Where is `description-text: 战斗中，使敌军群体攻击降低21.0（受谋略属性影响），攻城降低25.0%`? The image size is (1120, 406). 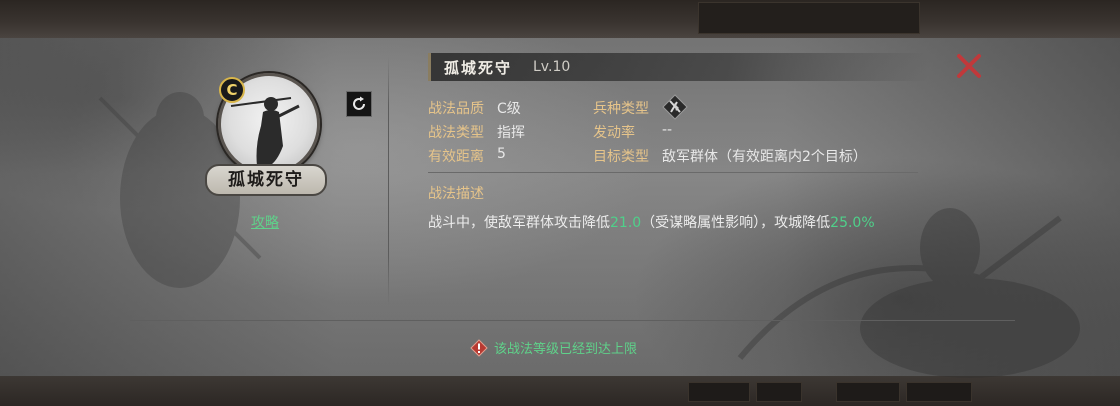 description-text: 战斗中，使敌军群体攻击降低21.0（受谋略属性影响），攻城降低25.0% is located at coordinates (651, 222).